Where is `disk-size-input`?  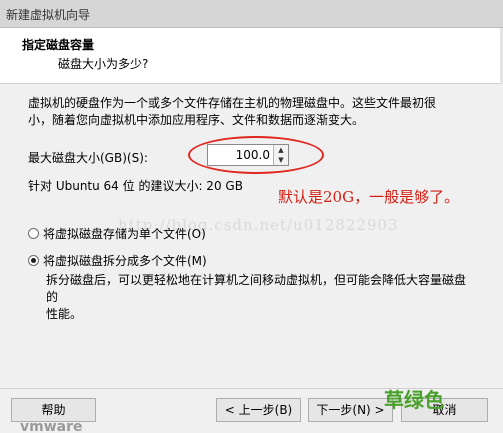
disk-size-input is located at coordinates (241, 155).